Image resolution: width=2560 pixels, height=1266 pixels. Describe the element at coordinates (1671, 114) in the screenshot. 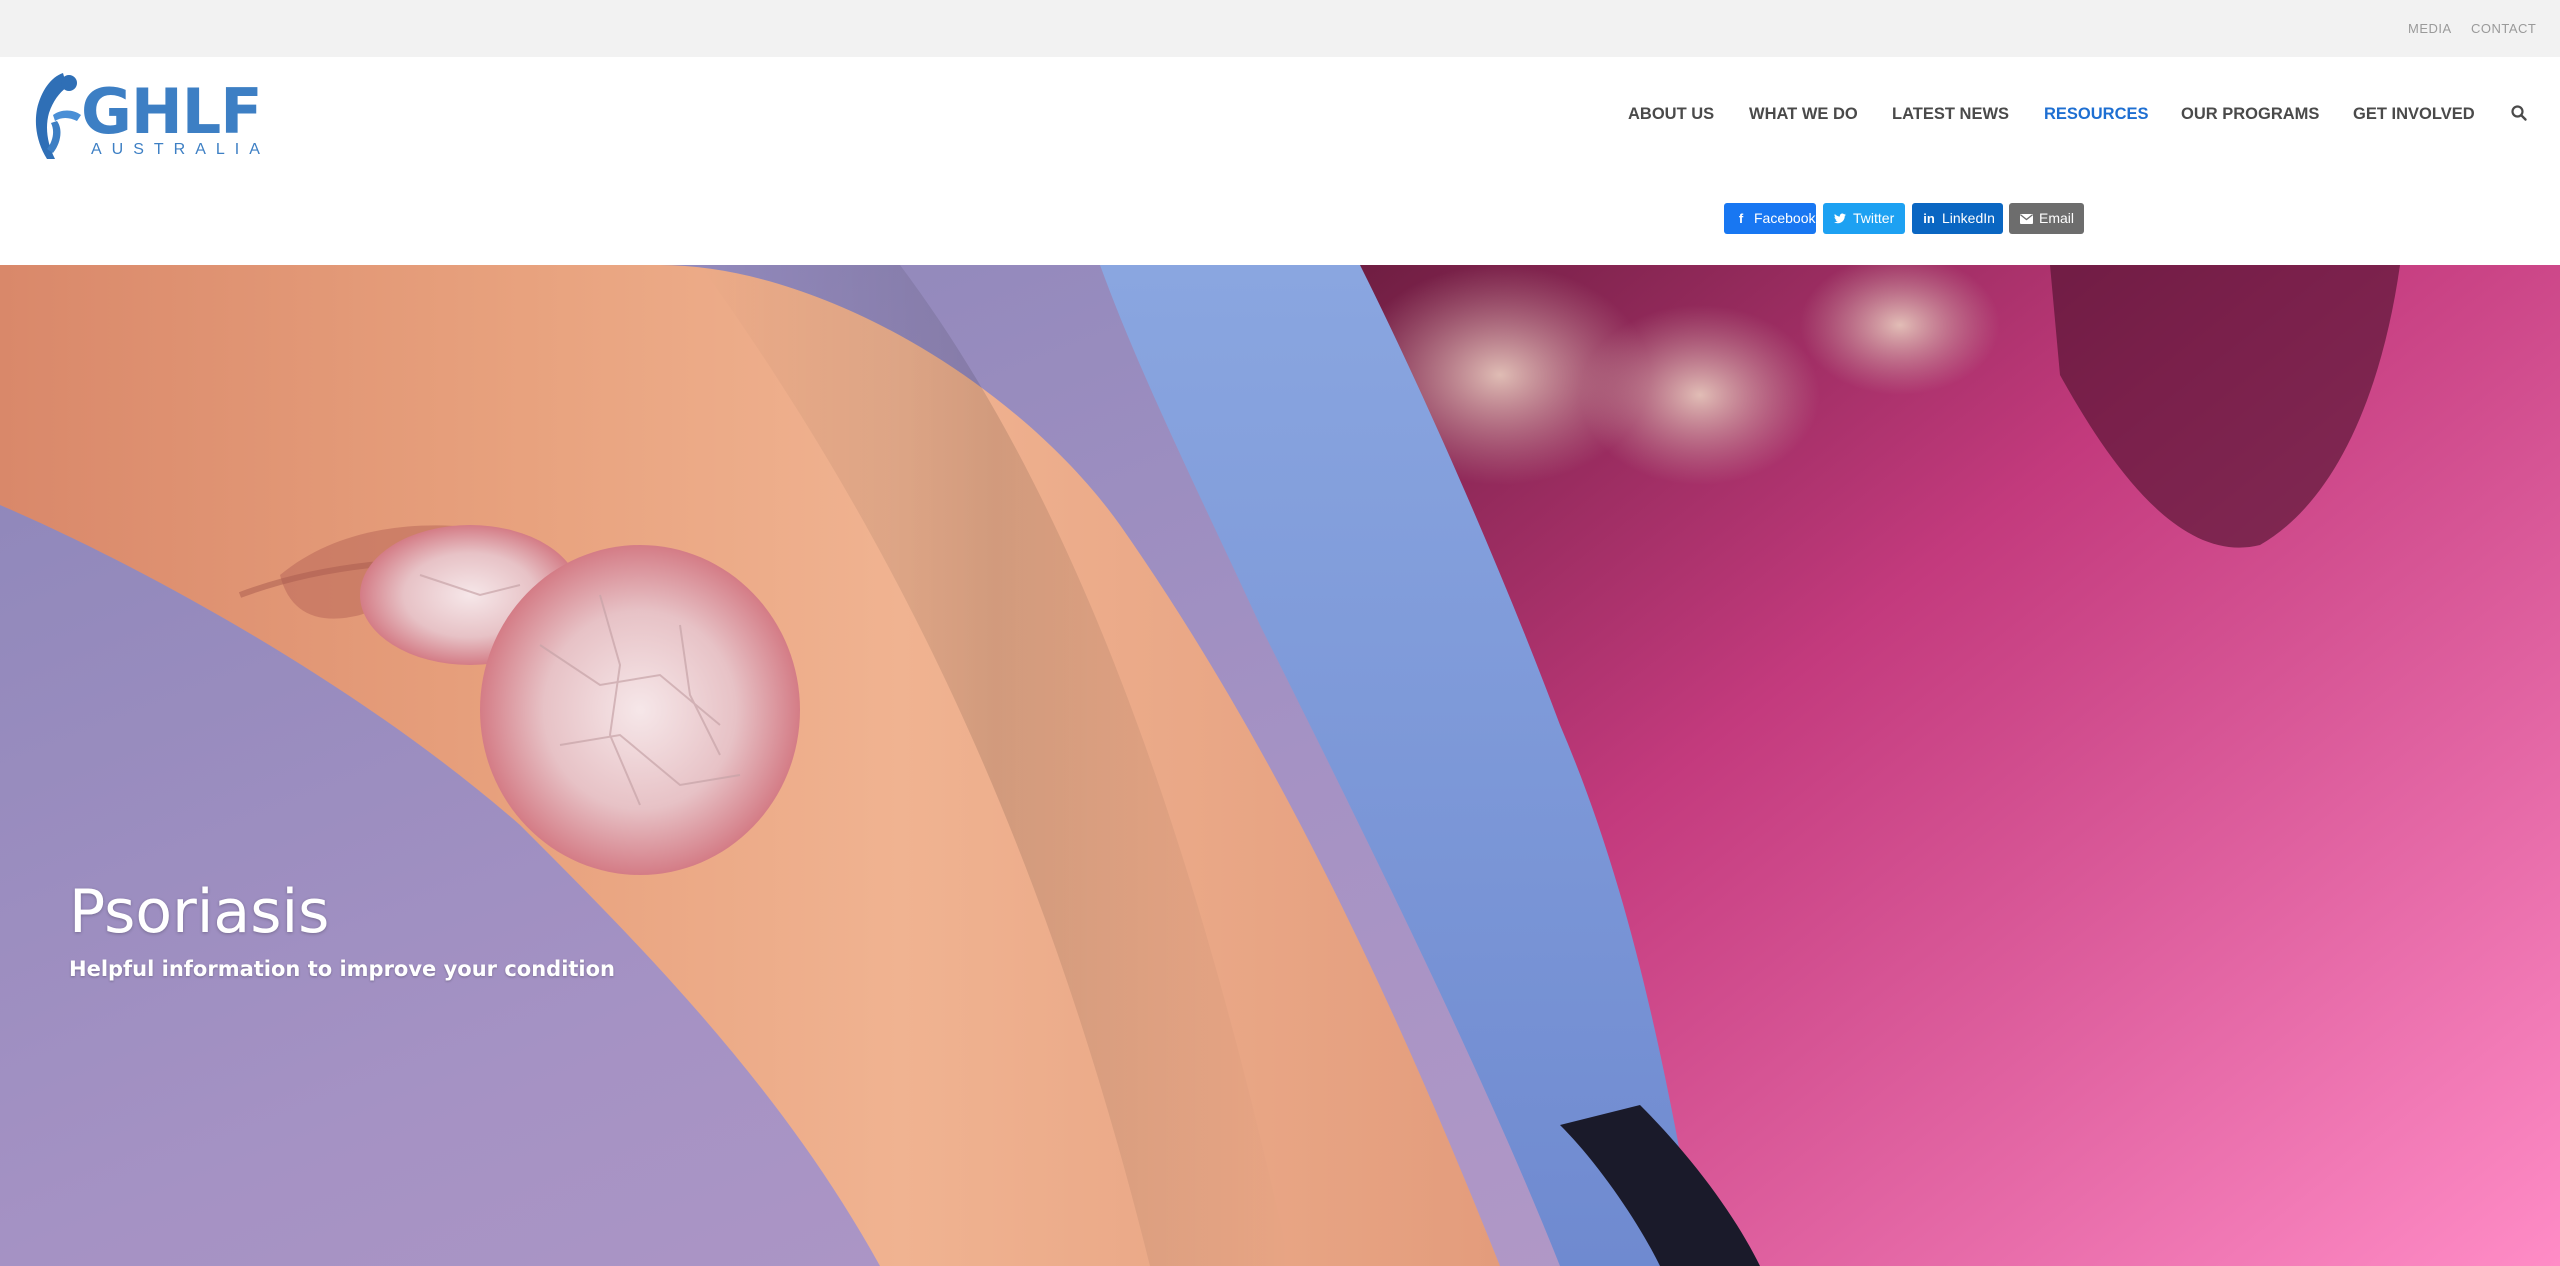

I see `nav-about-us: ABOUT US` at that location.